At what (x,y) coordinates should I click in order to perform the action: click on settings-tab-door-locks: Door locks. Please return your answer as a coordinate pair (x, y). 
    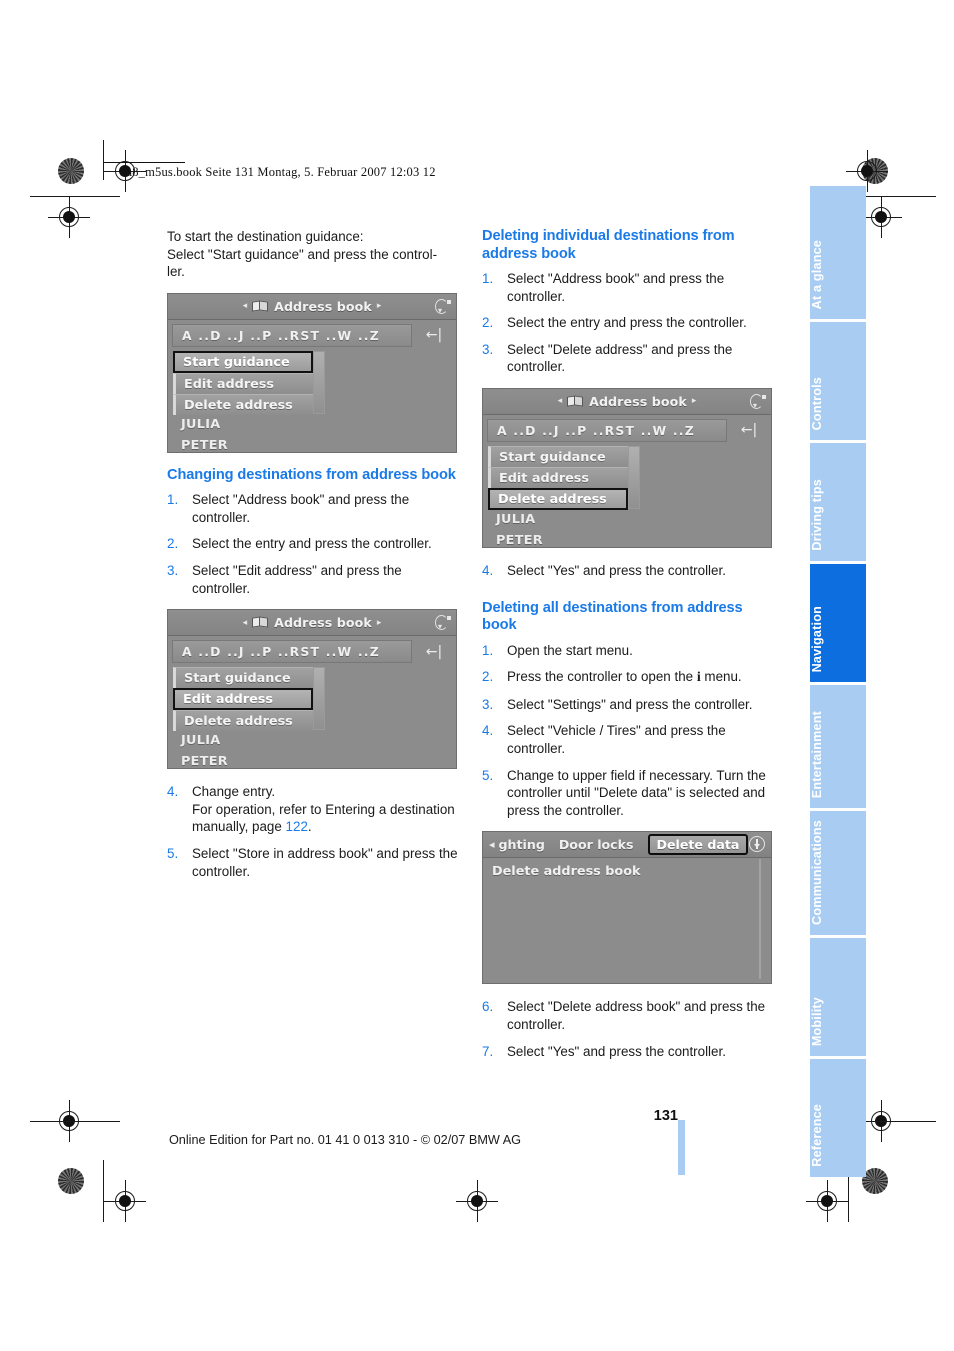
    Looking at the image, I should click on (596, 844).